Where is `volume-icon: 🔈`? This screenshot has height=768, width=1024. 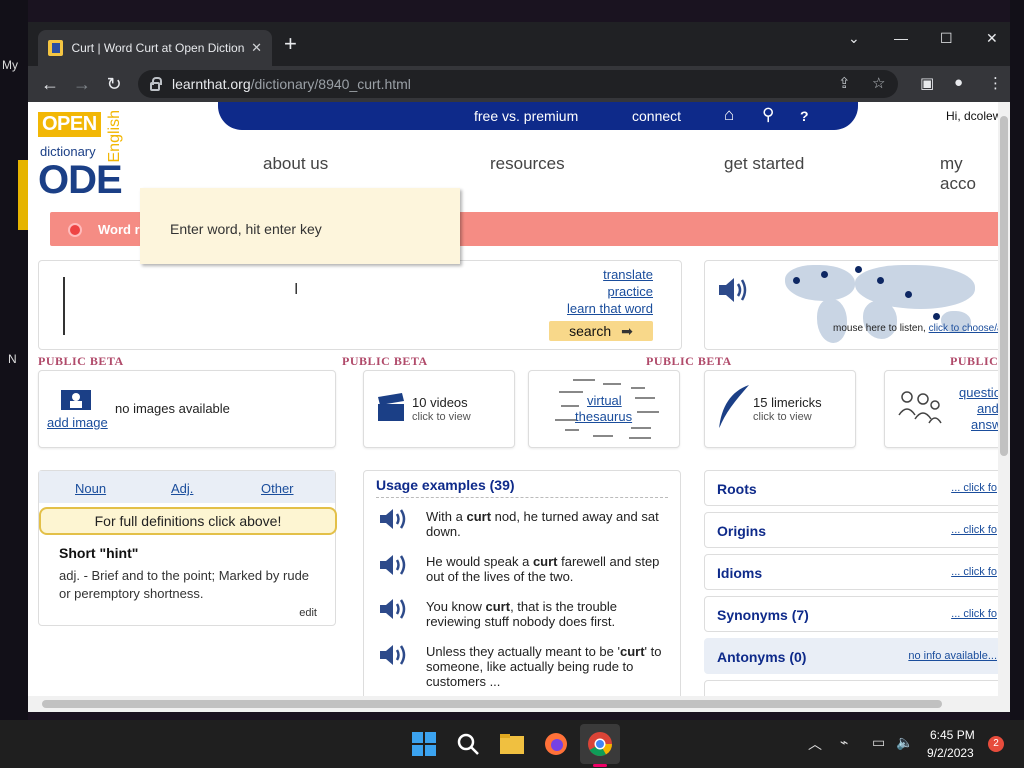 volume-icon: 🔈 is located at coordinates (904, 742).